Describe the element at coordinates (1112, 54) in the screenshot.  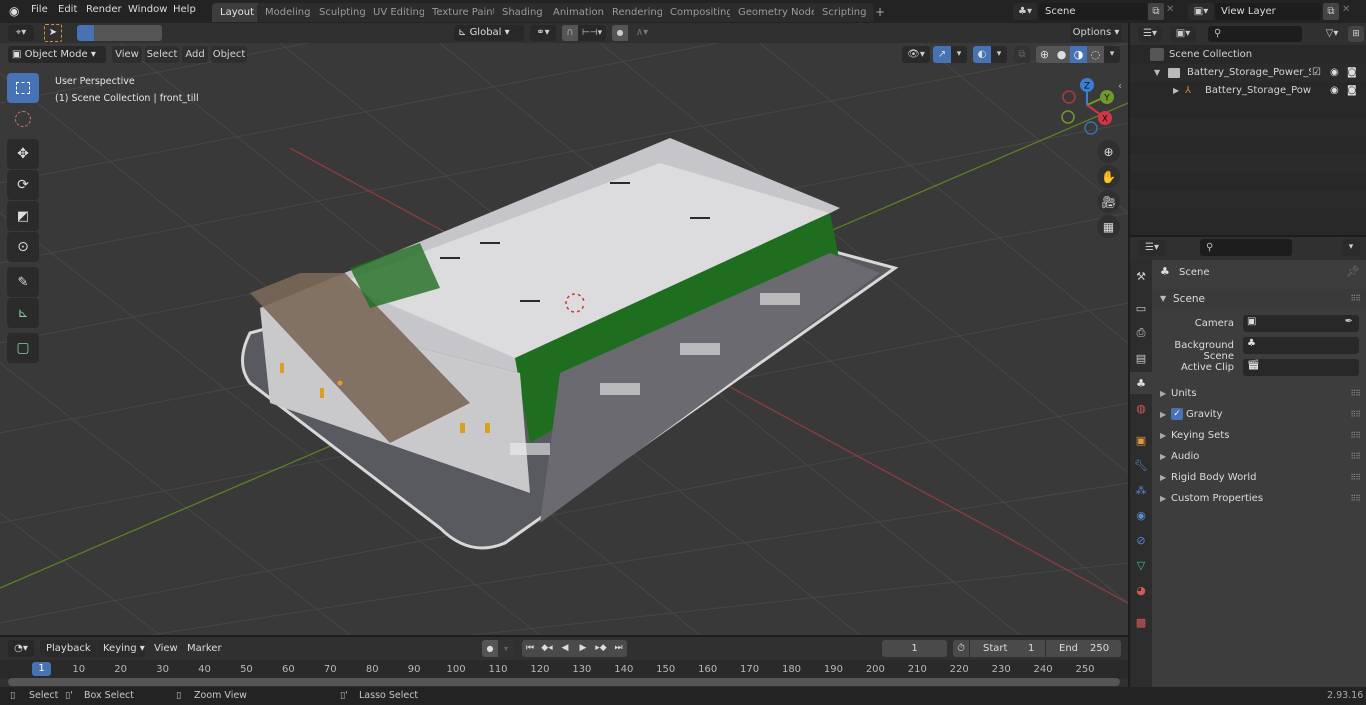
I see `shading-dropdown-icon: ▾` at that location.